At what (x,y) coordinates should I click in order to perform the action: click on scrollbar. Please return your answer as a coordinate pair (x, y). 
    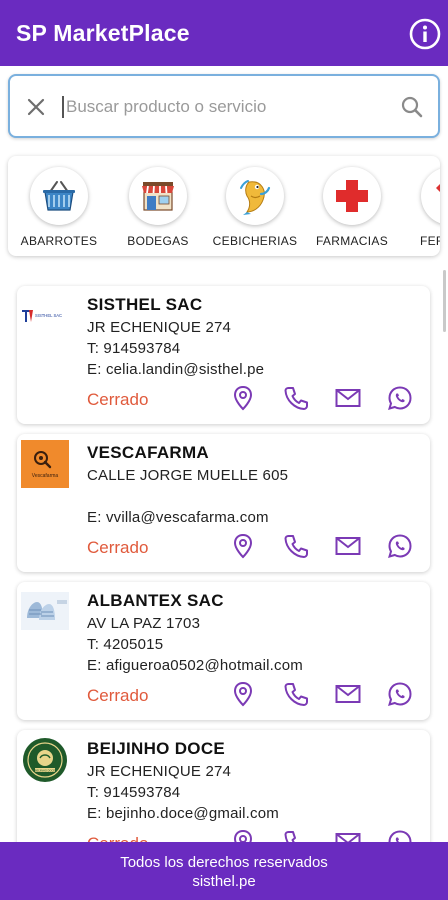
    Looking at the image, I should click on (444, 301).